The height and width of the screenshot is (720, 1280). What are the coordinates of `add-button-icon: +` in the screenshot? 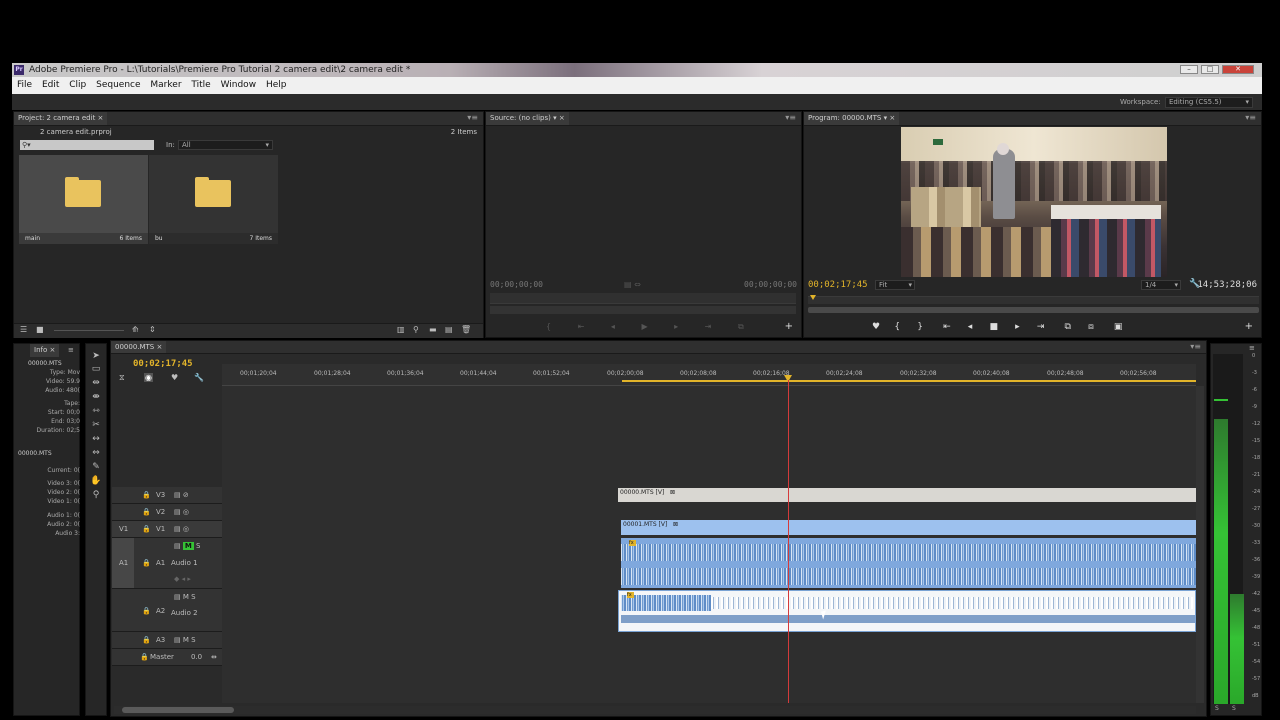 It's located at (1249, 326).